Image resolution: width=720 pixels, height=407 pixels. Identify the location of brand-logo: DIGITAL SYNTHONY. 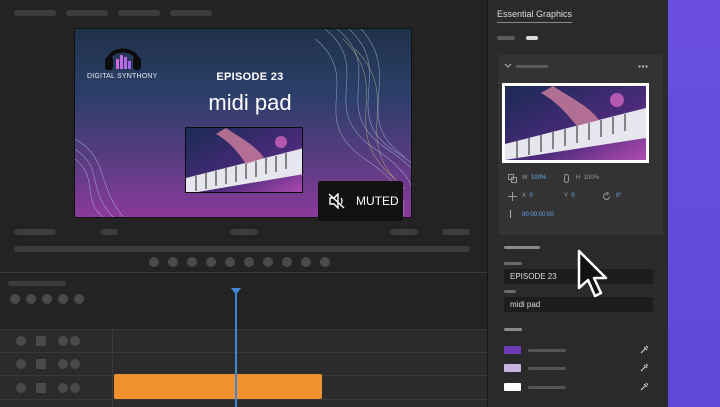
(122, 59).